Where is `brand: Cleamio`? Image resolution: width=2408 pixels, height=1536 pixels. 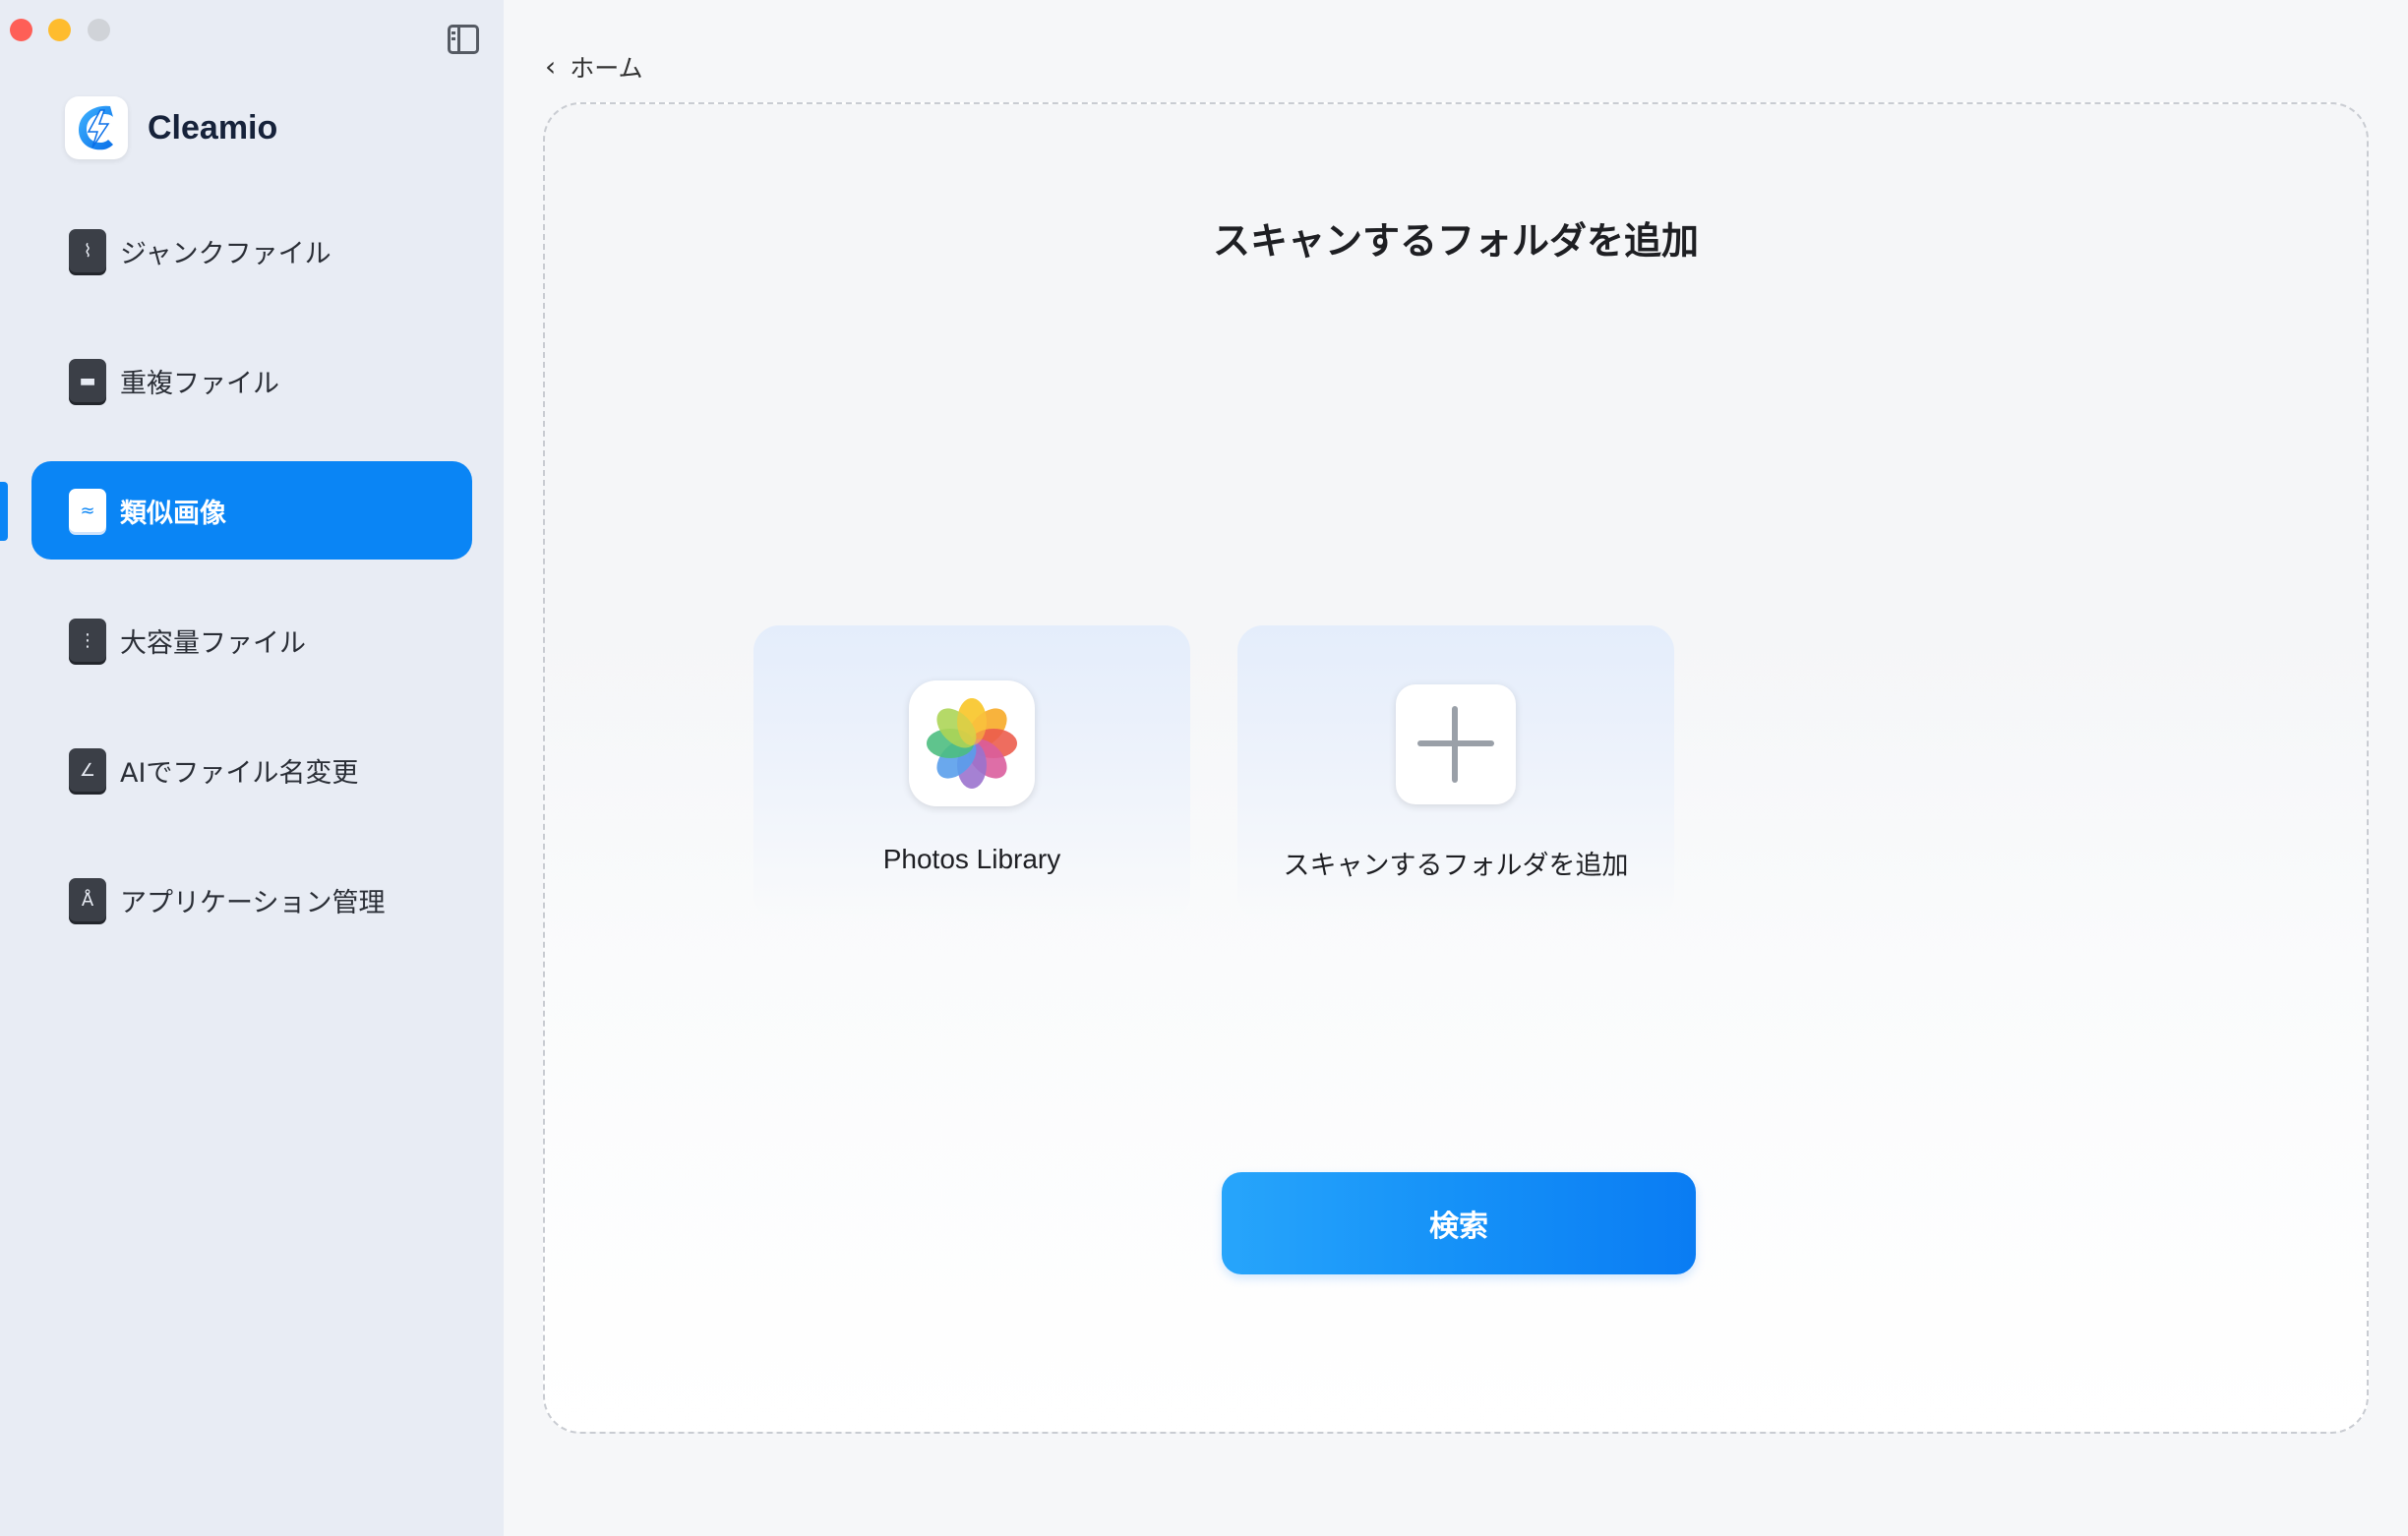
brand: Cleamio is located at coordinates (171, 127).